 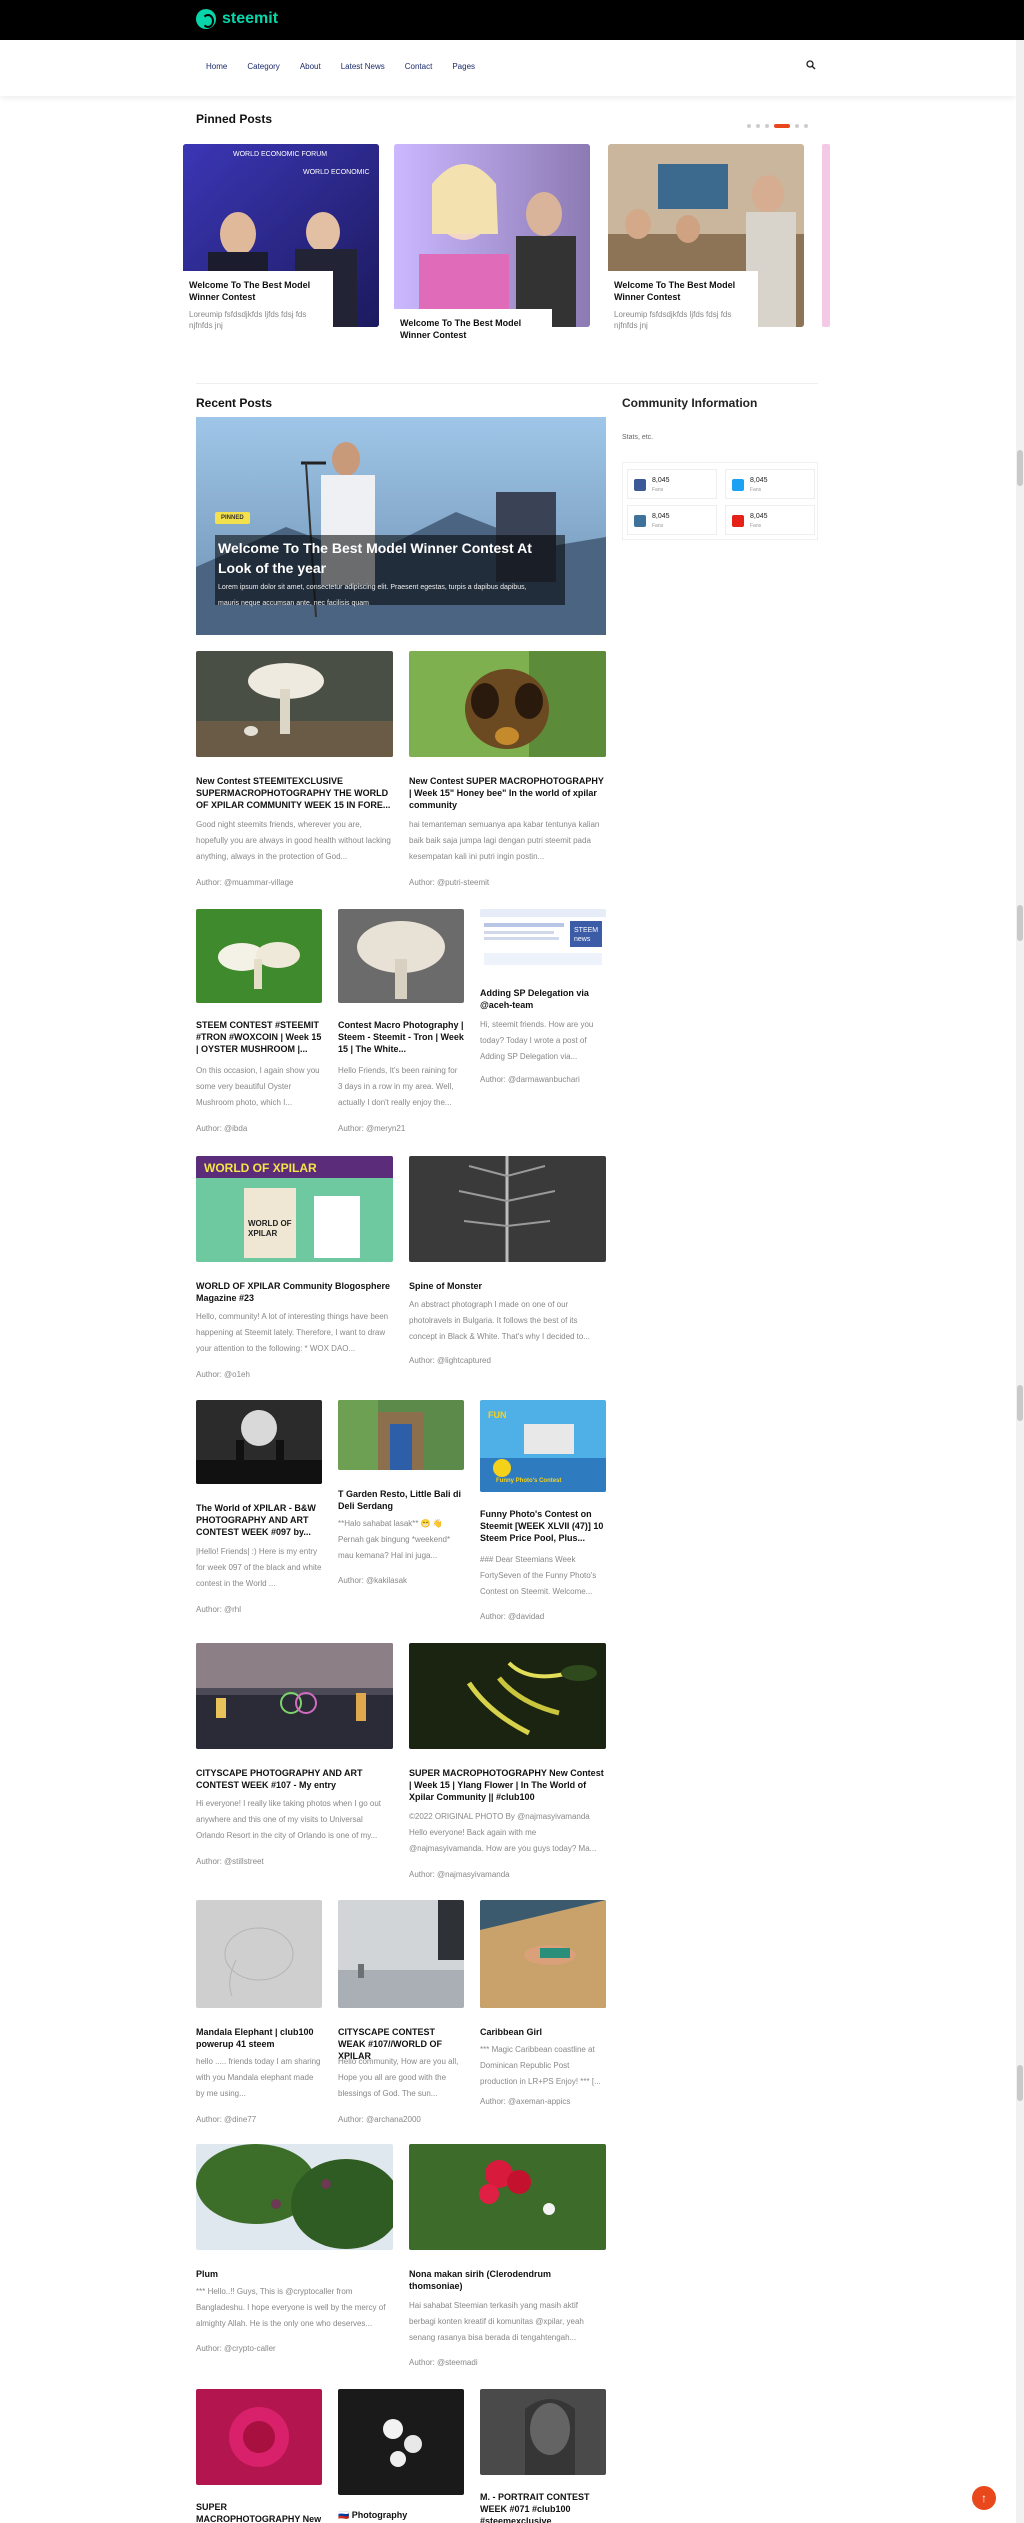 What do you see at coordinates (263, 1233) in the screenshot?
I see `svg-text: XPILAR` at bounding box center [263, 1233].